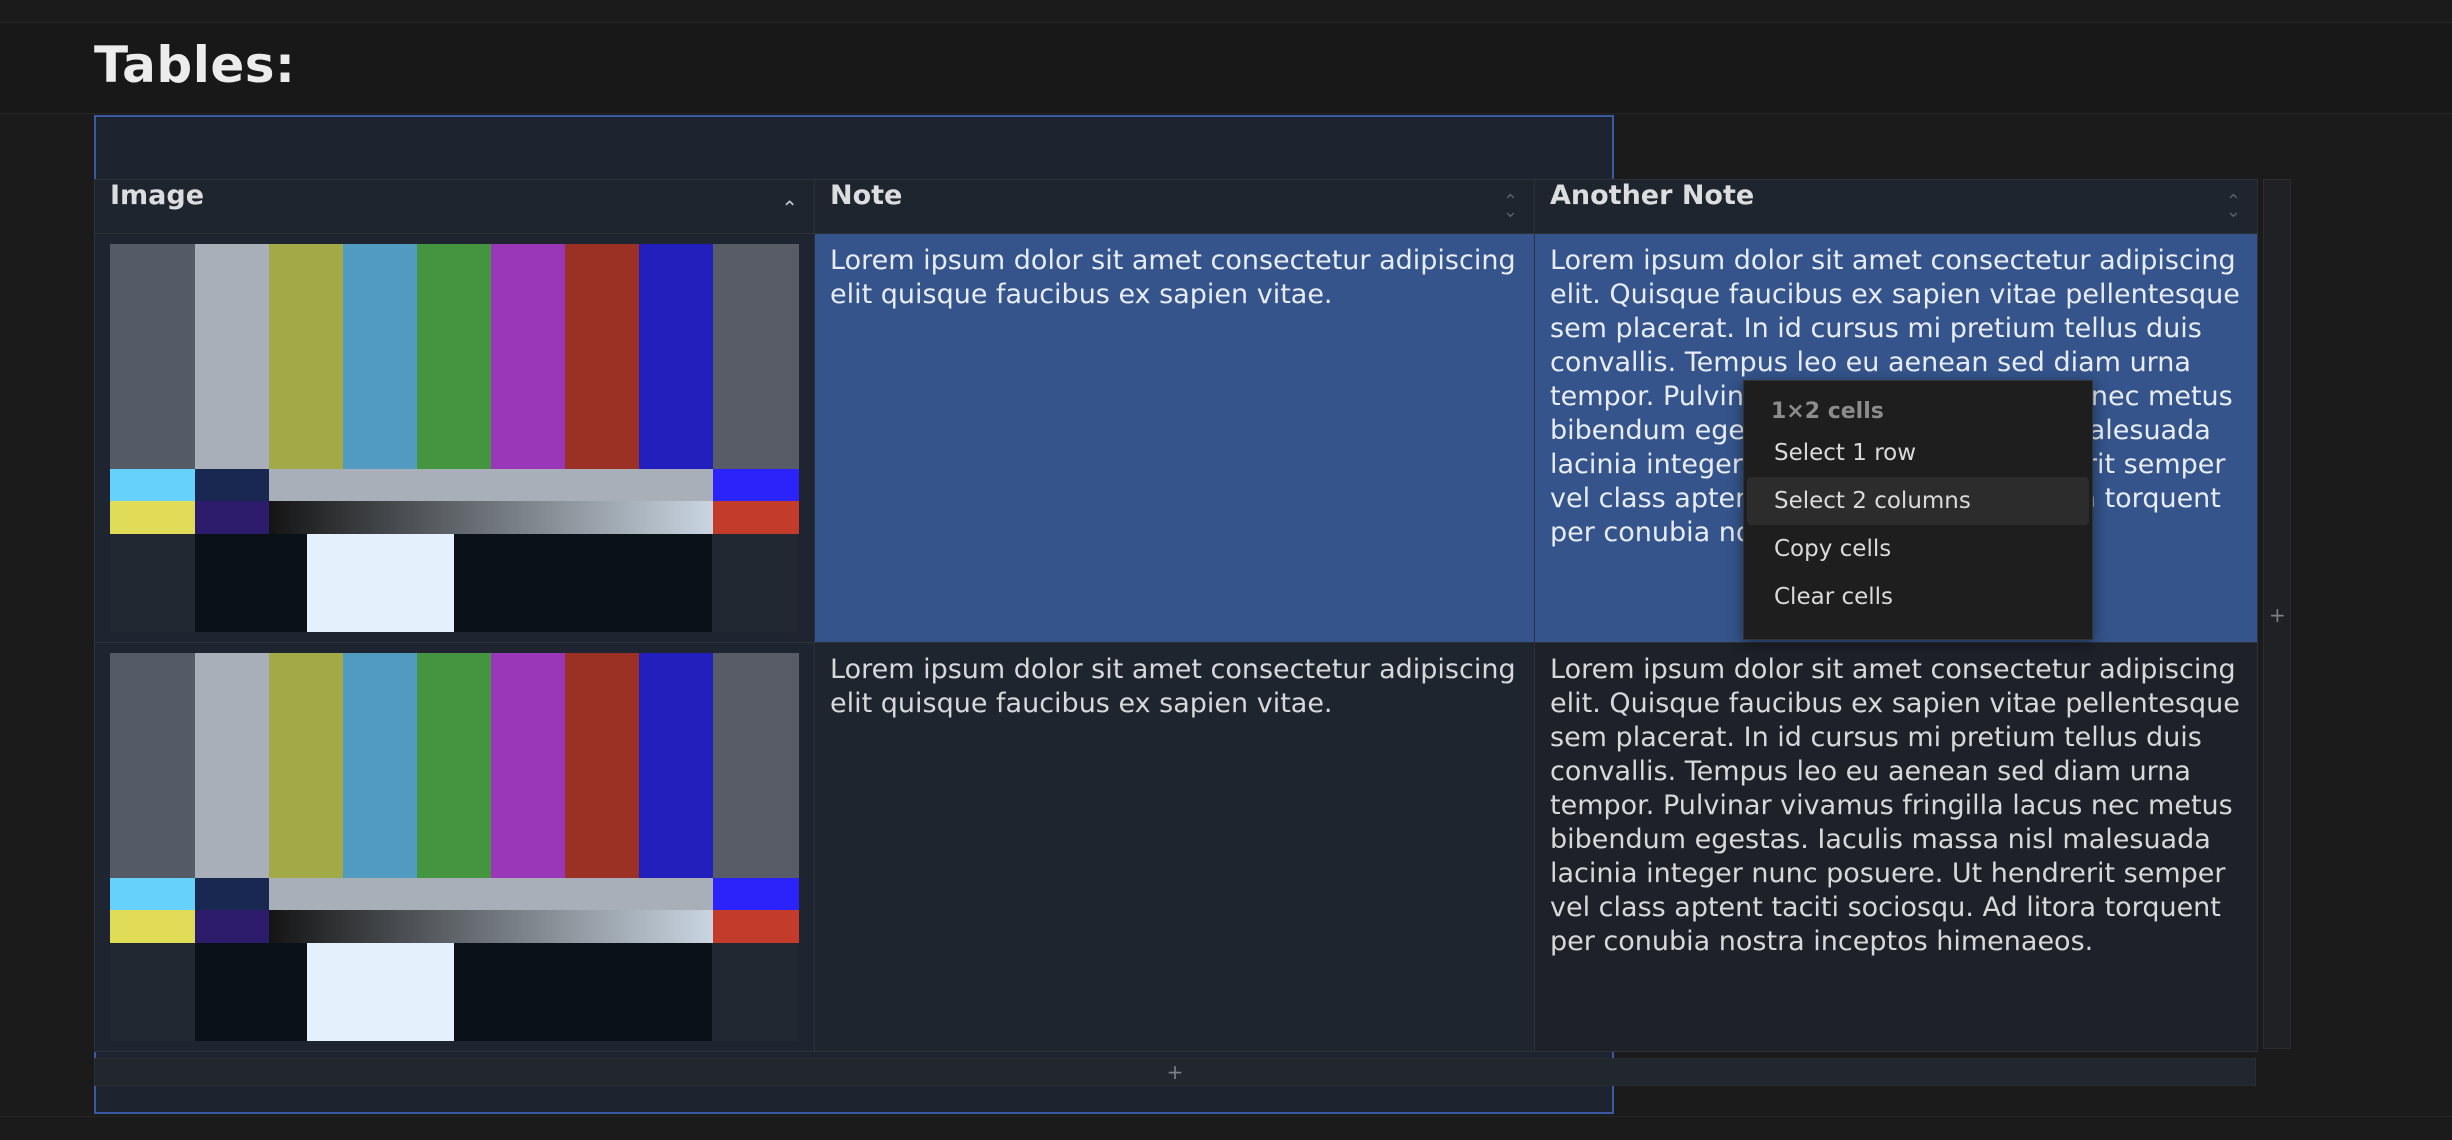 This screenshot has height=1140, width=2452. Describe the element at coordinates (789, 208) in the screenshot. I see `chevron-up-icon: ⌃` at that location.